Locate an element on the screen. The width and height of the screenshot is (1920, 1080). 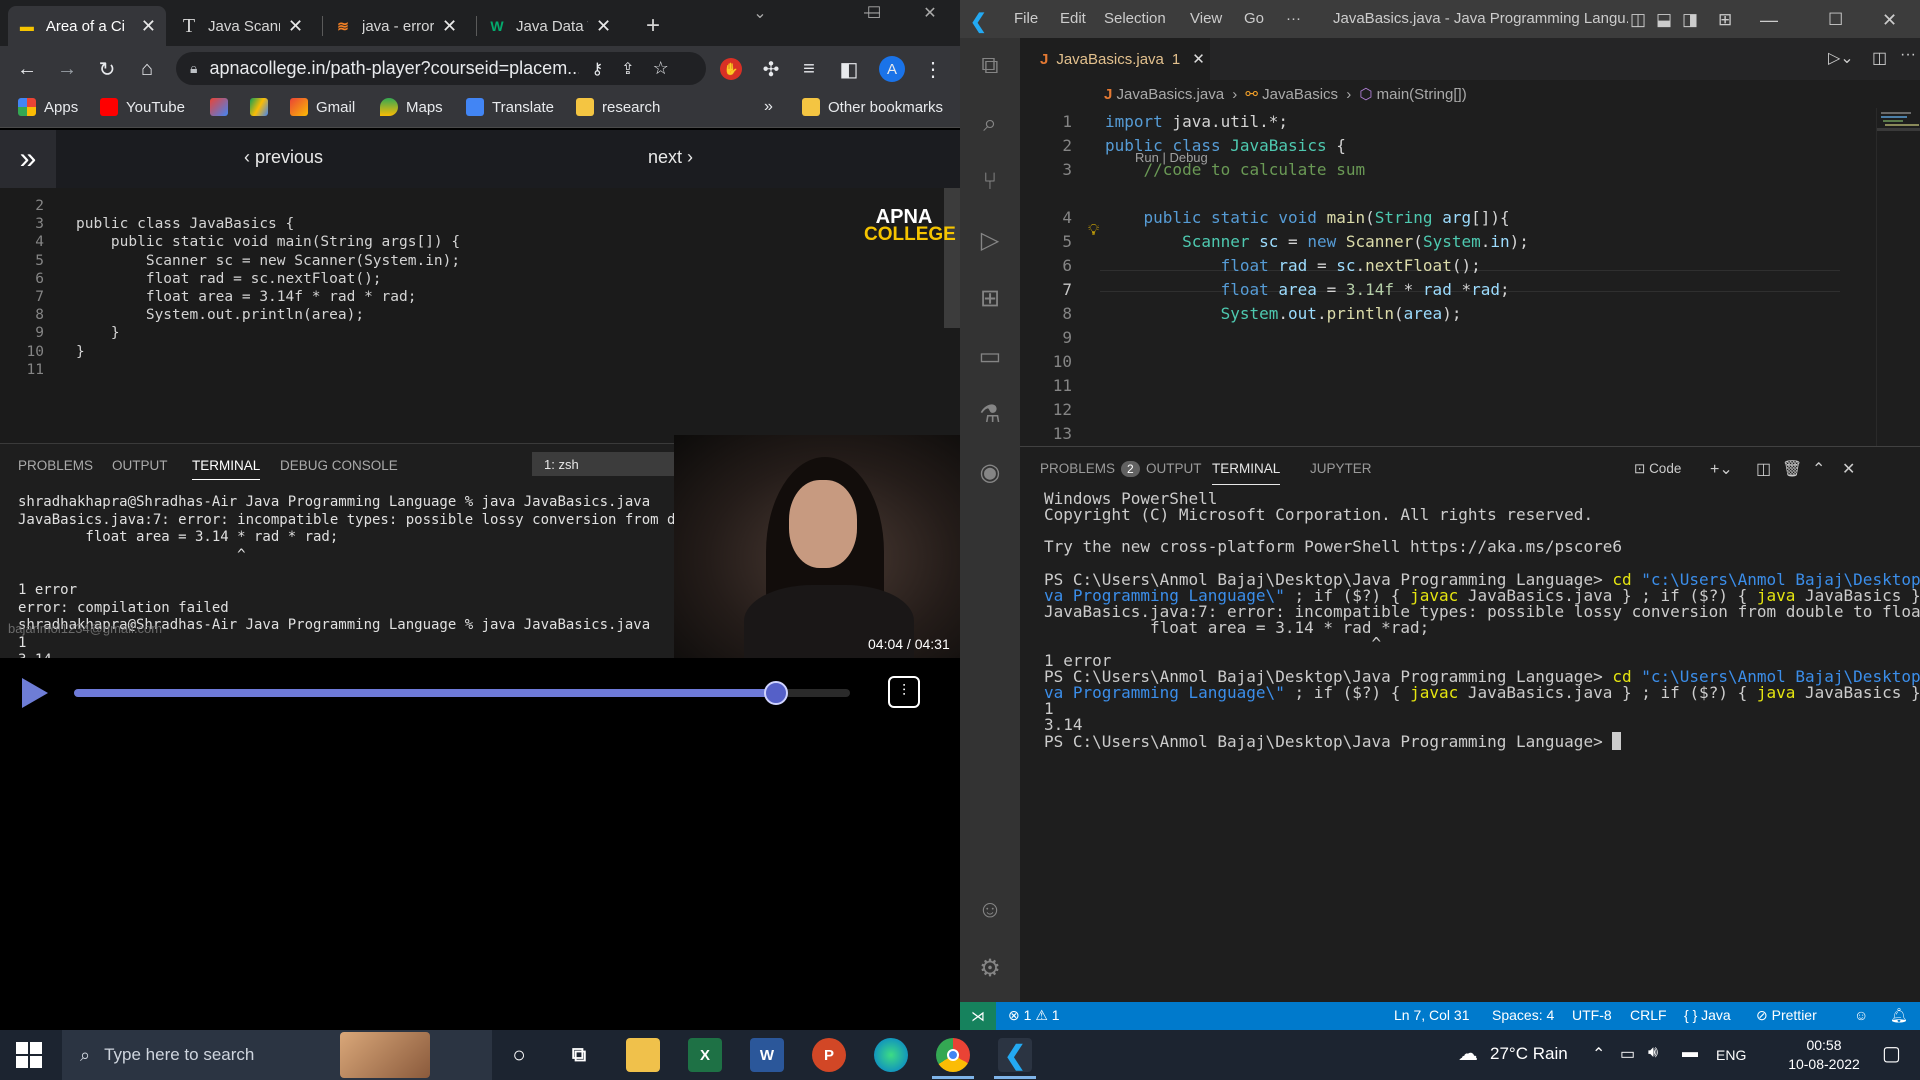
run-debug-icon: ▷ is located at coordinates (990, 240).